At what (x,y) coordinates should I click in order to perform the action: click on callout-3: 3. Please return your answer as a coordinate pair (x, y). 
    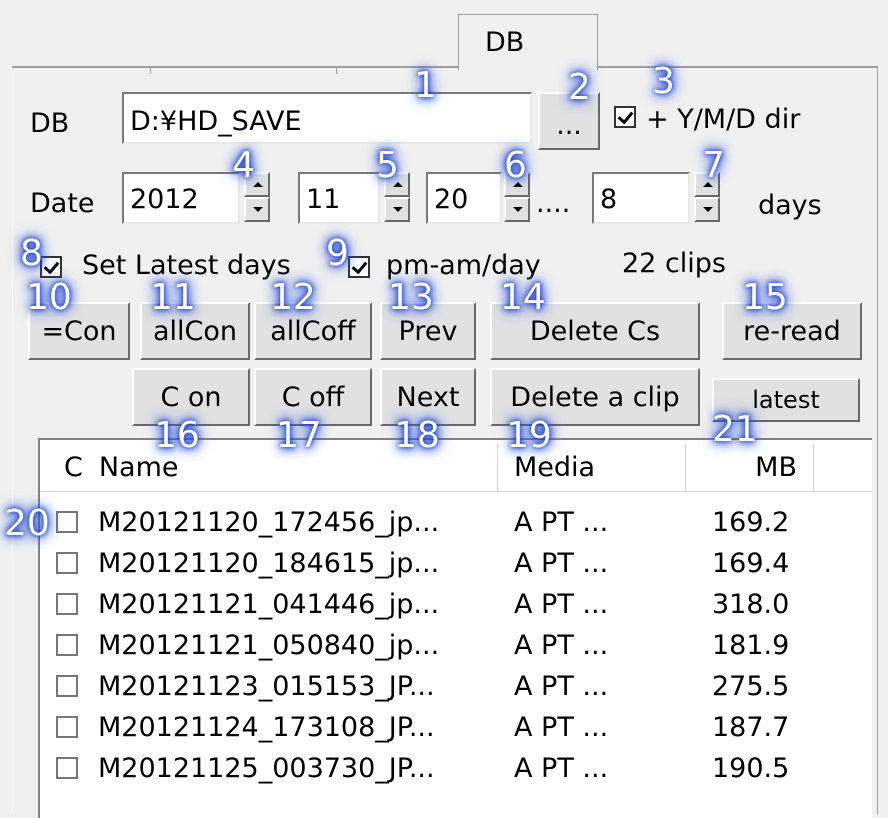
    Looking at the image, I should click on (663, 81).